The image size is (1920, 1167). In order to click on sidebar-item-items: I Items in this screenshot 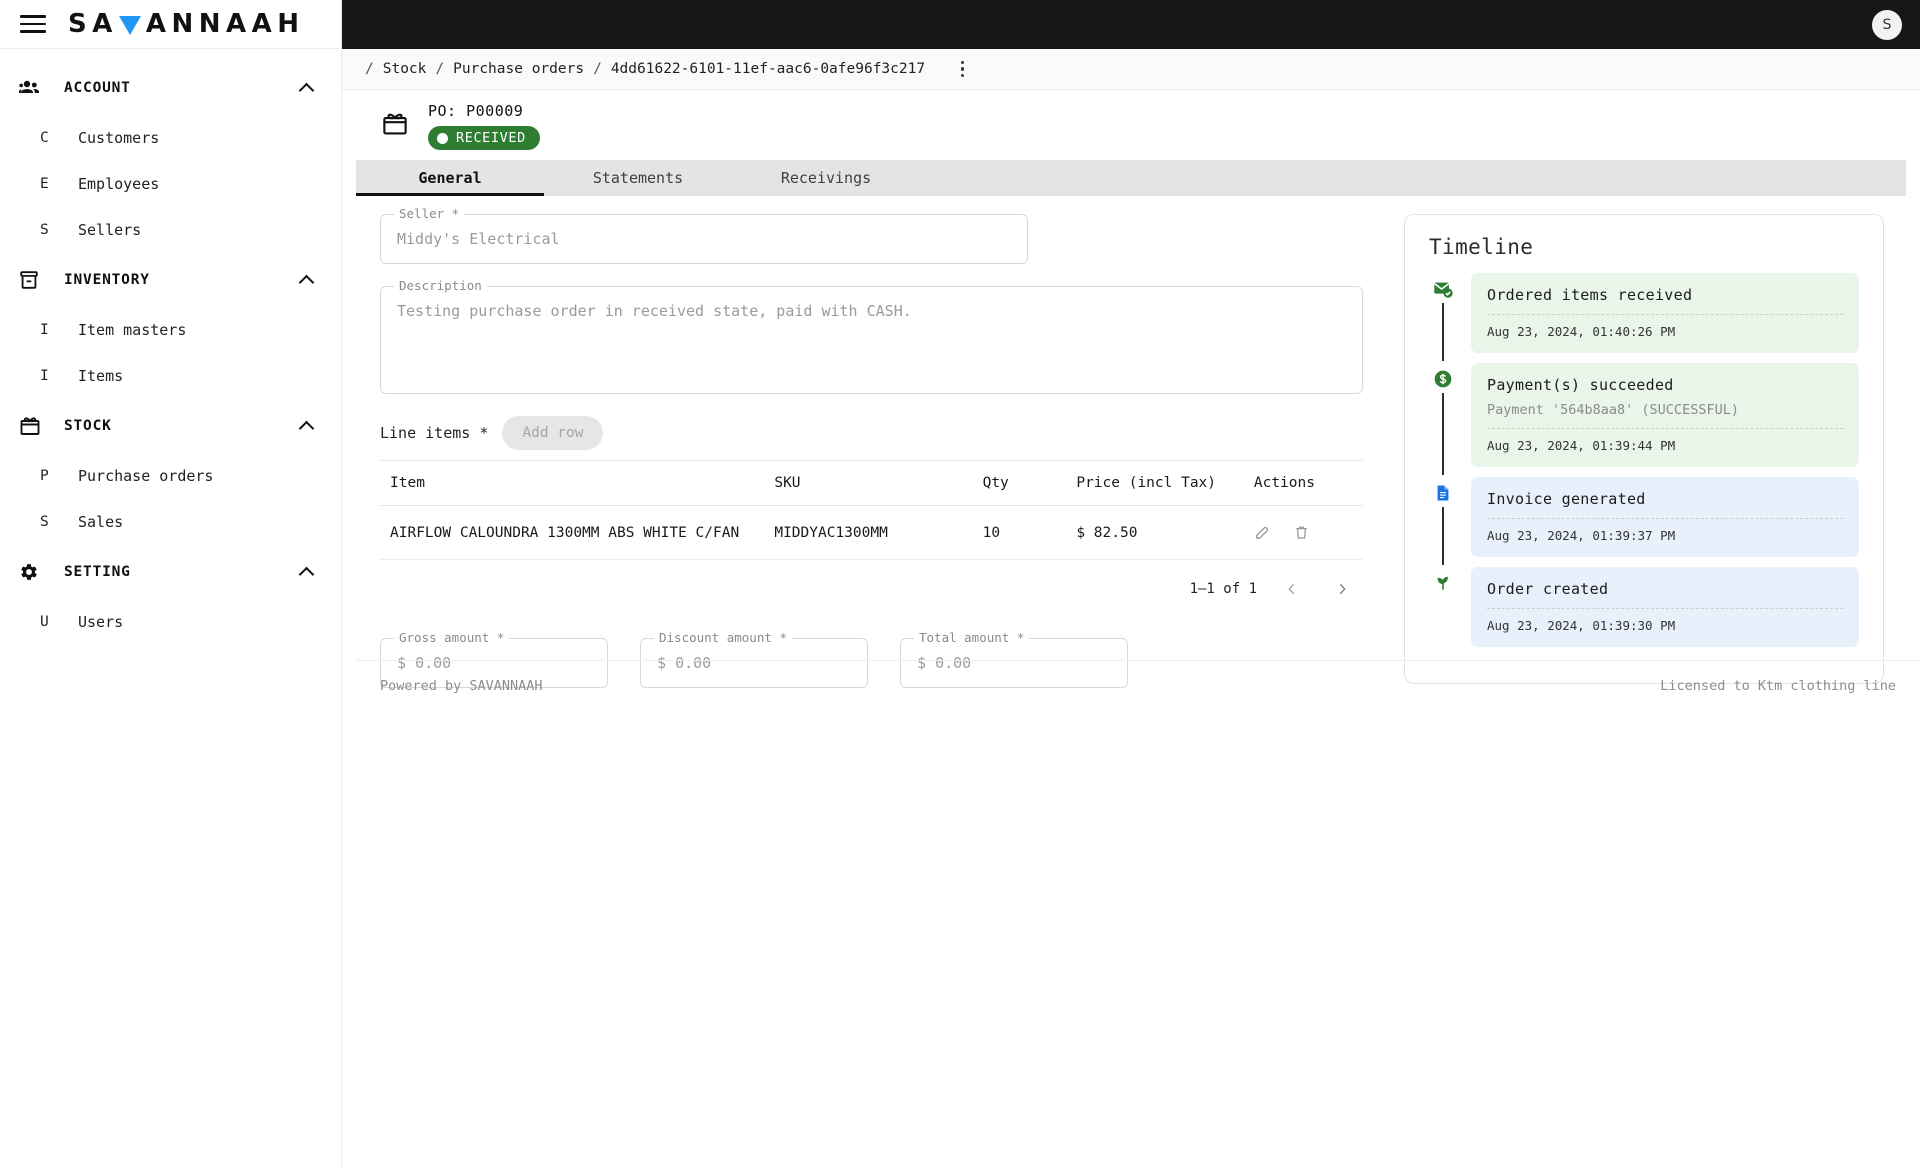, I will do `click(170, 376)`.